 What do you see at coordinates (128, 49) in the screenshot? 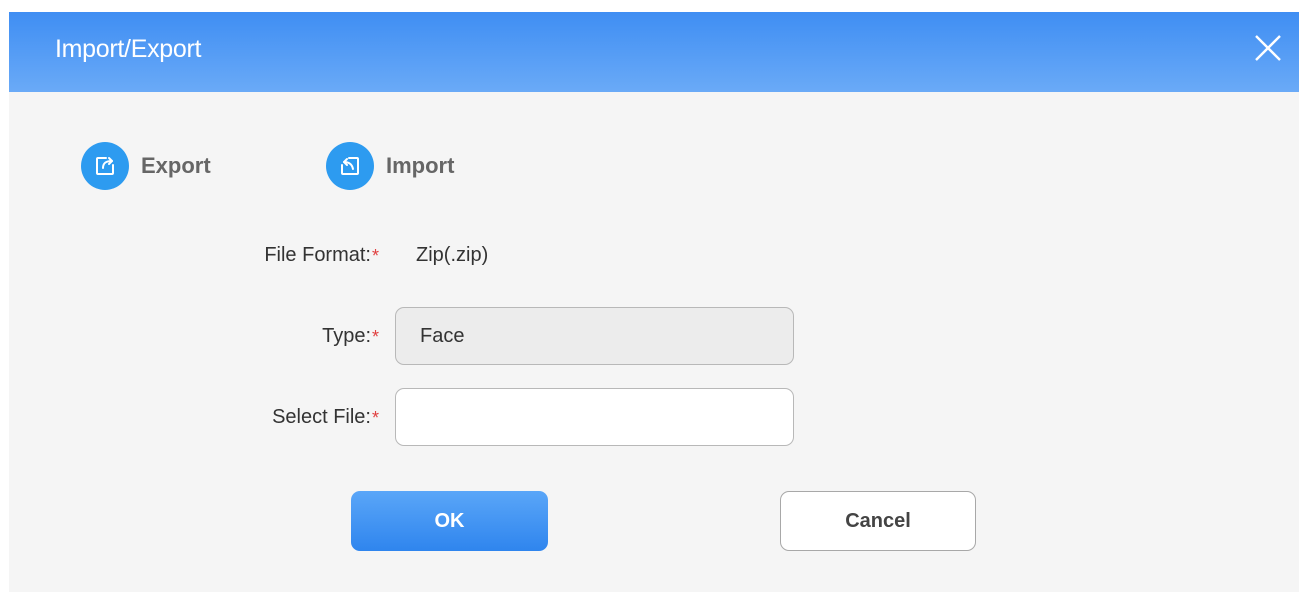
I see `dialog-title: Import/Export` at bounding box center [128, 49].